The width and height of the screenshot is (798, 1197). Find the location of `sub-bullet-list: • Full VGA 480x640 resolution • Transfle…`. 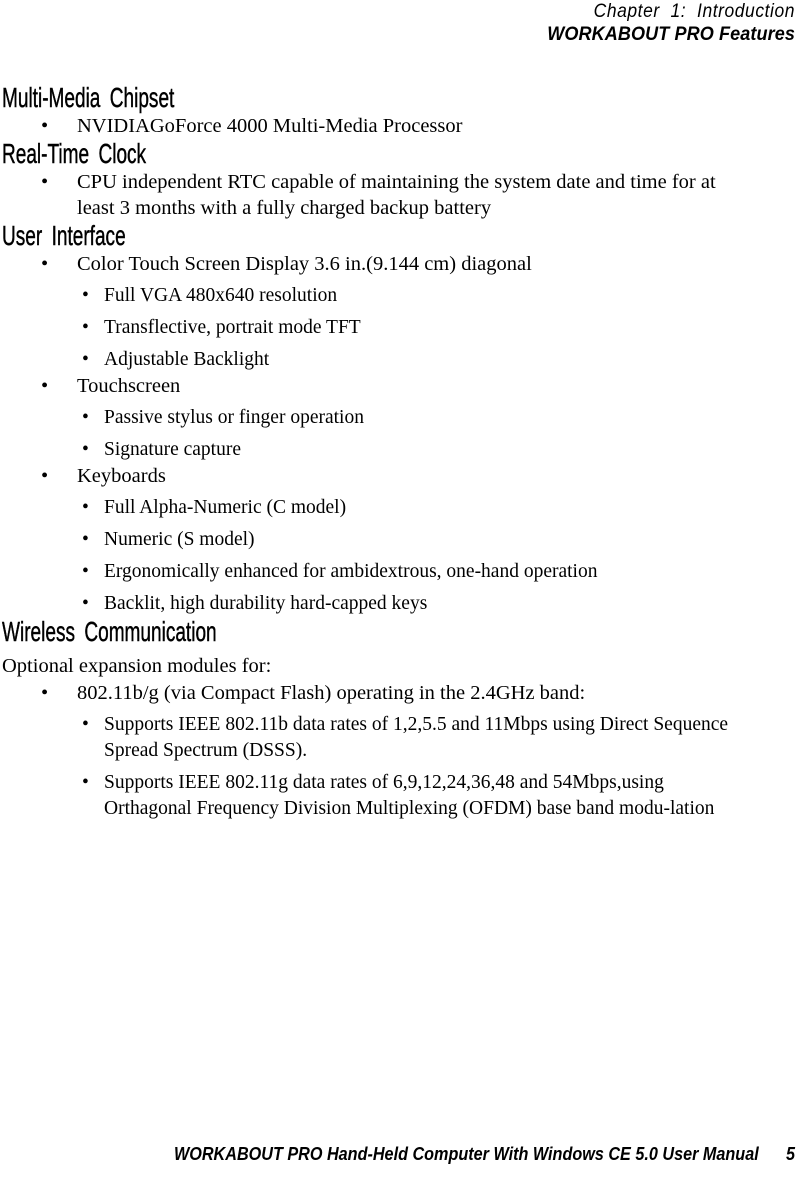

sub-bullet-list: • Full VGA 480x640 resolution • Transfle… is located at coordinates (412, 325).